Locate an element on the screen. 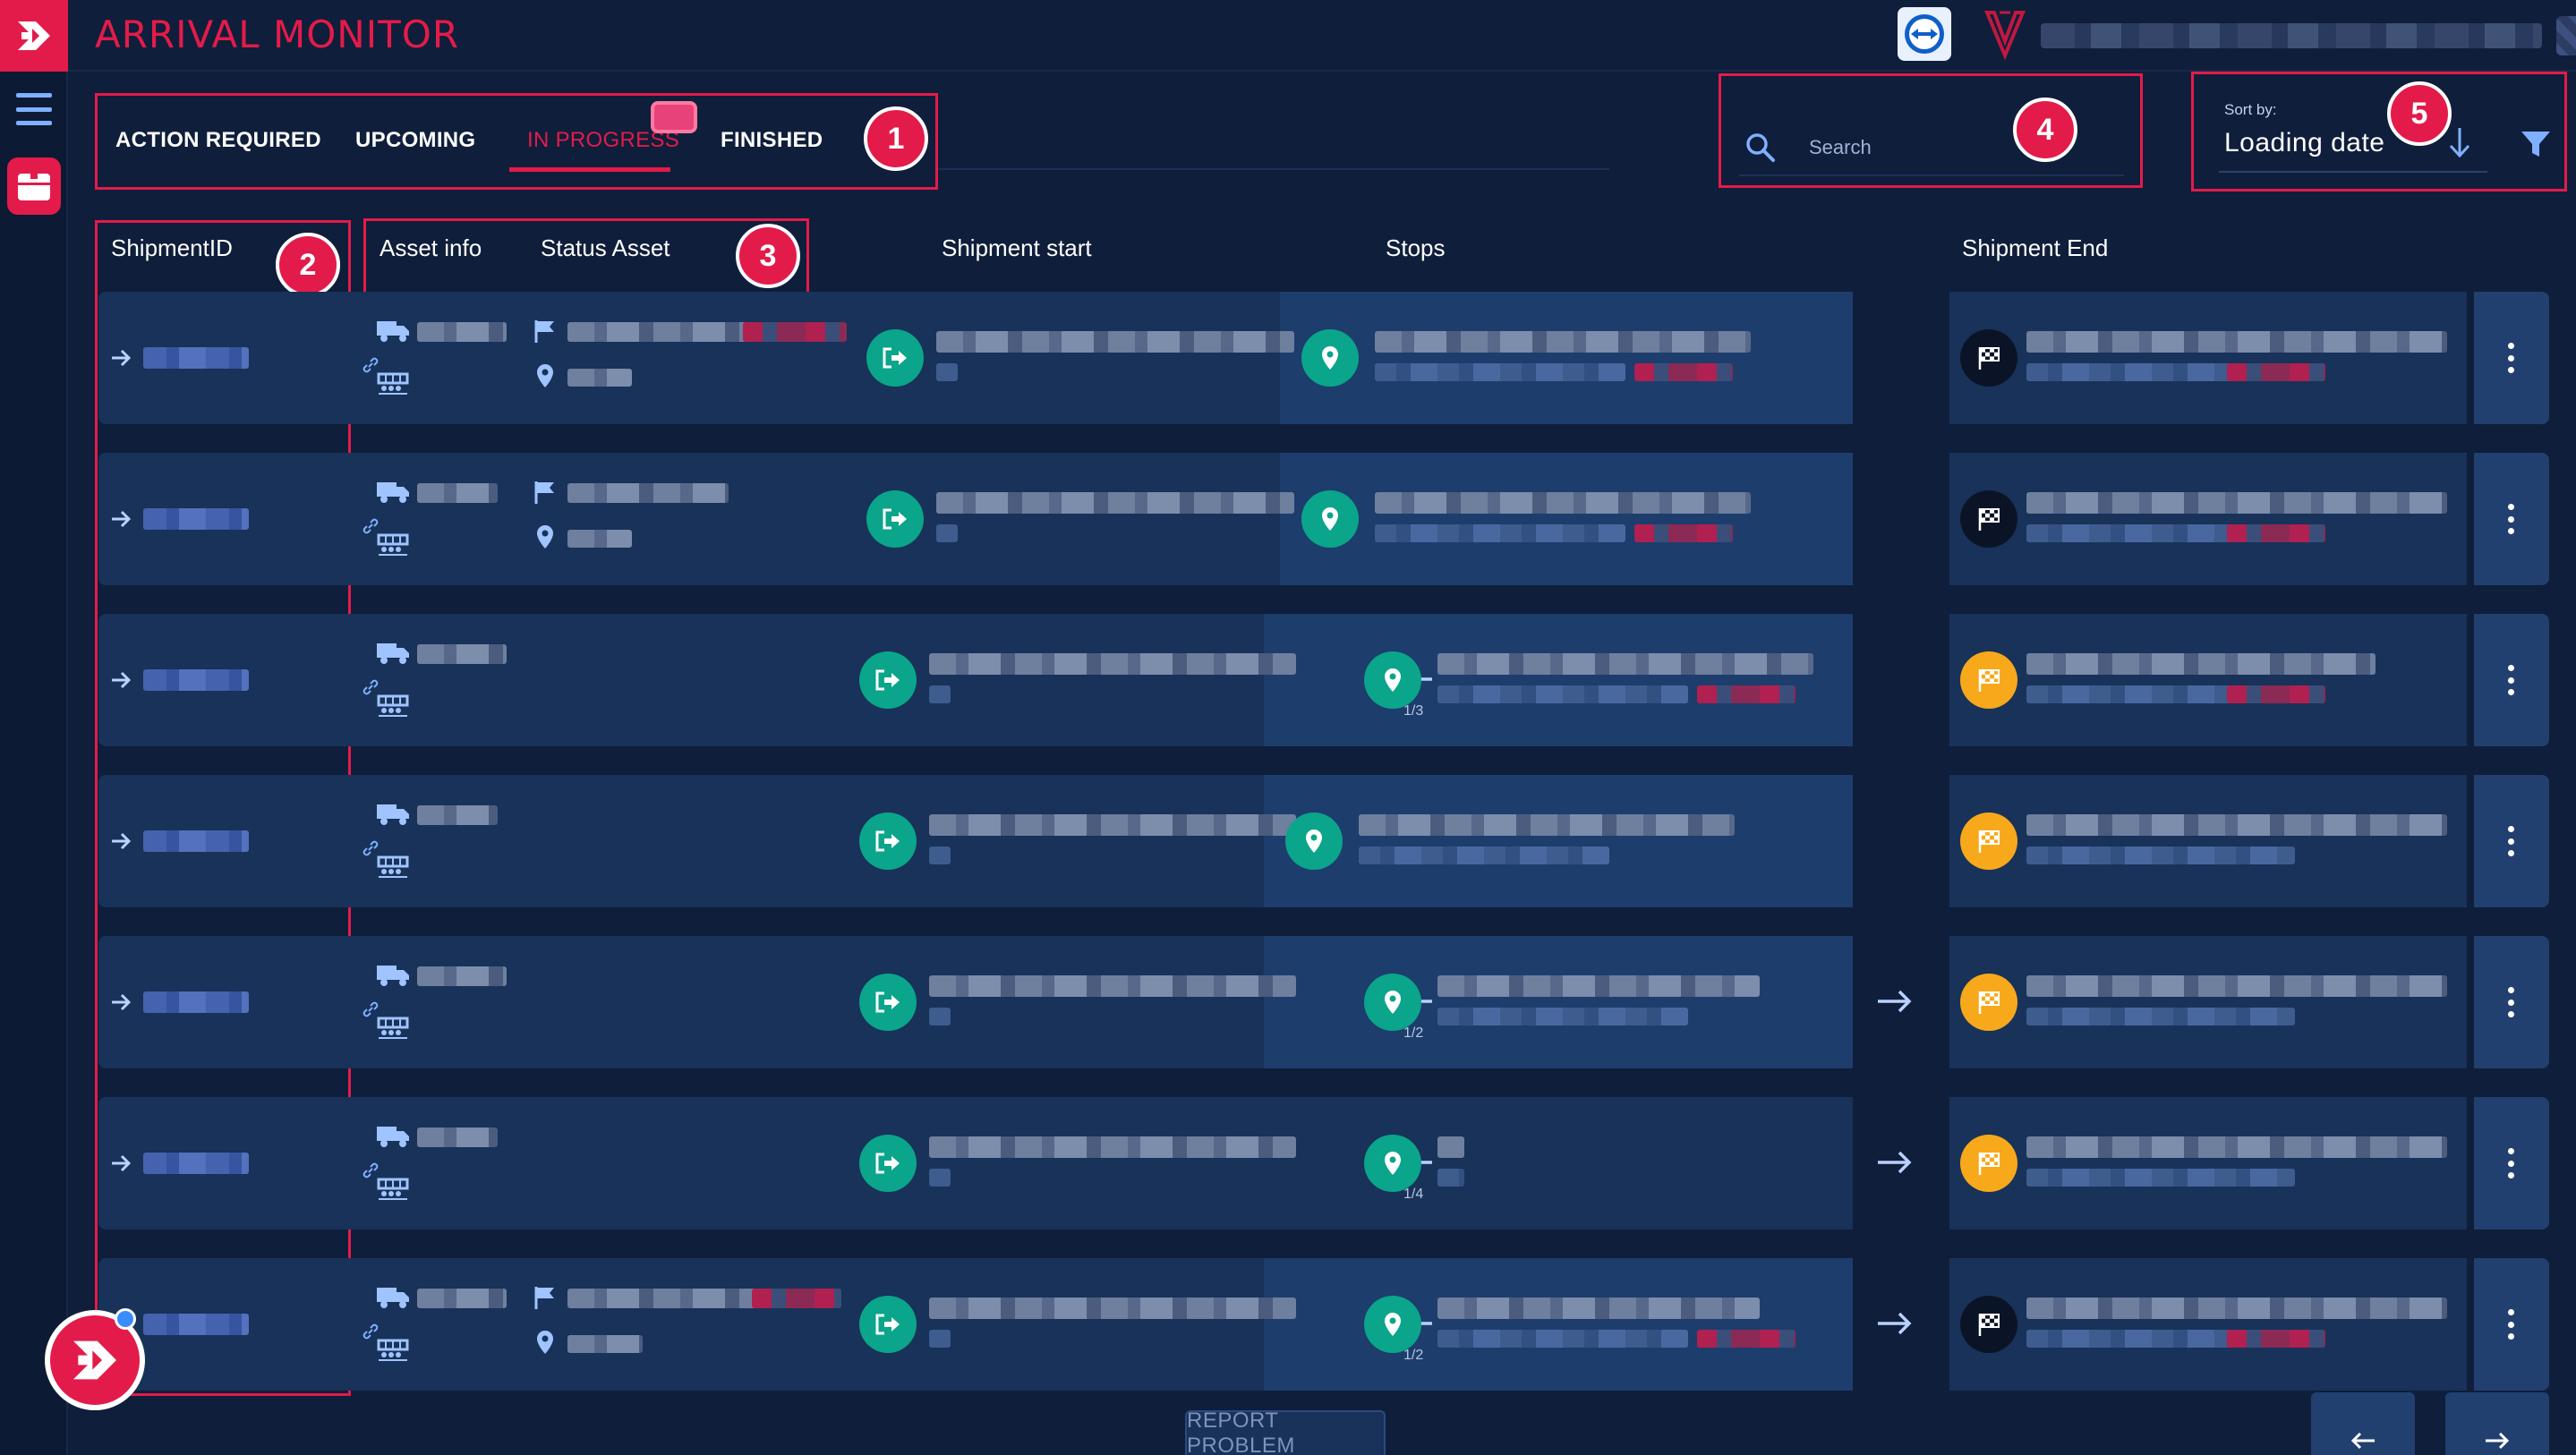 This screenshot has width=2576, height=1455. column-header-stops: Stops is located at coordinates (1416, 248).